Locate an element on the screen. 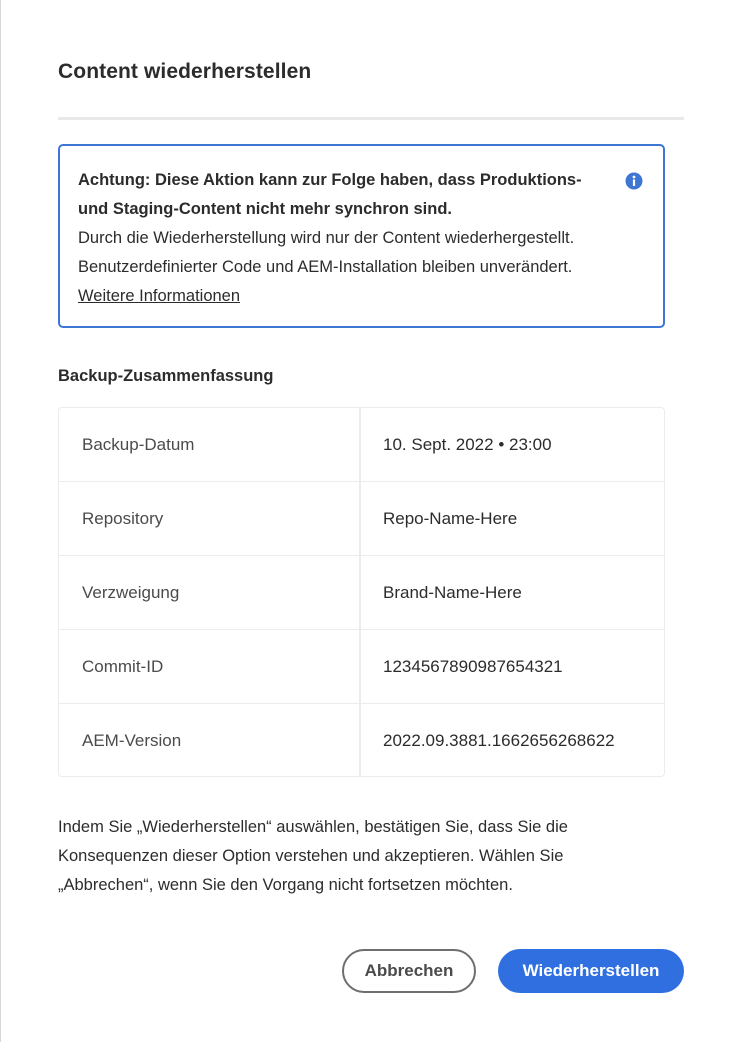  info-icon is located at coordinates (634, 181).